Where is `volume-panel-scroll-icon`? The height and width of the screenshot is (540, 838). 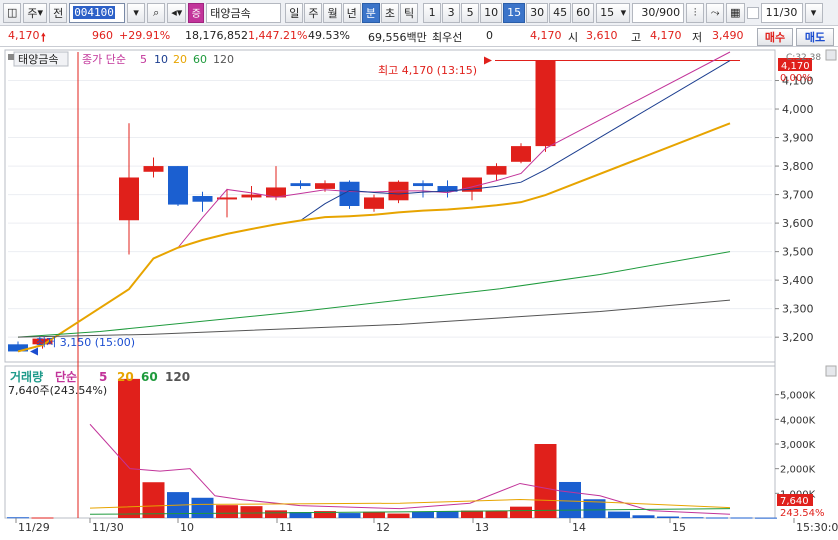 volume-panel-scroll-icon is located at coordinates (831, 371).